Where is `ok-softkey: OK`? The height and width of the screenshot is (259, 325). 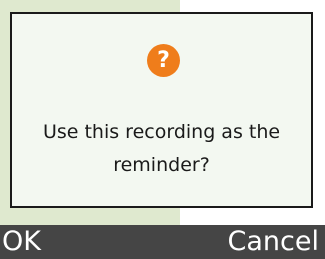 ok-softkey: OK is located at coordinates (21, 242).